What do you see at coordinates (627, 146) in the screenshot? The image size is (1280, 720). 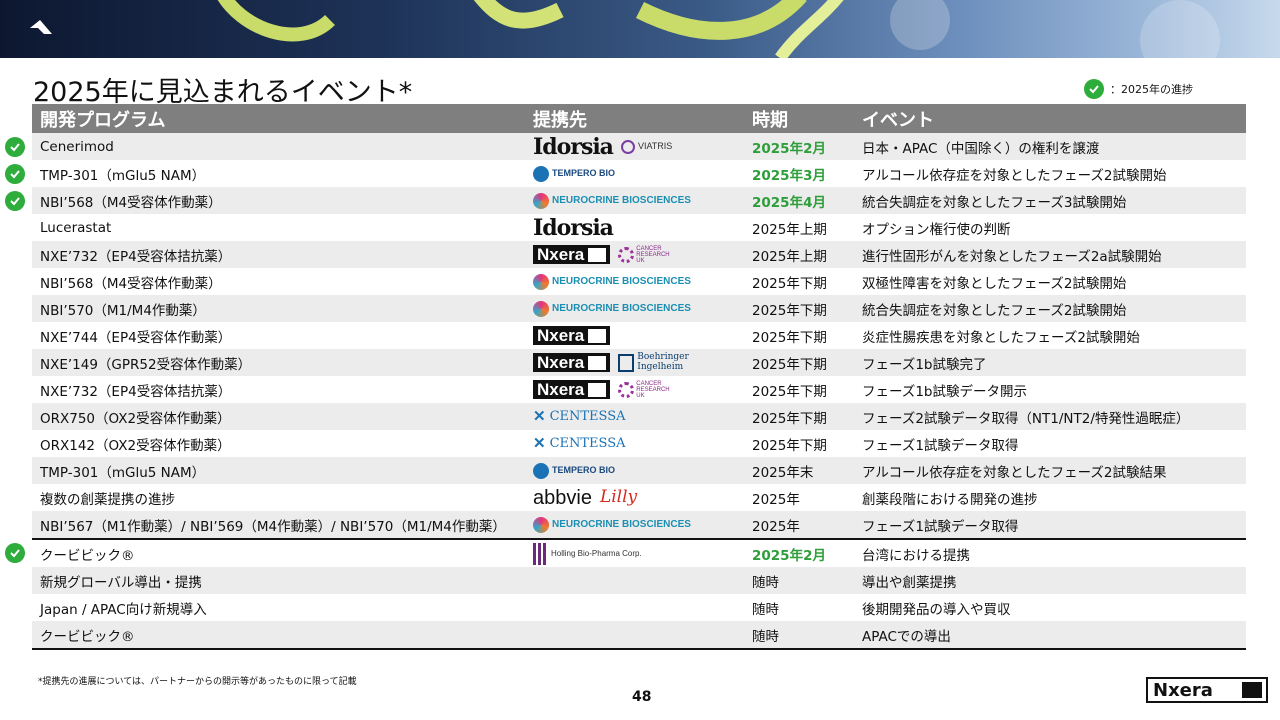 I see `viatris-mark-icon` at bounding box center [627, 146].